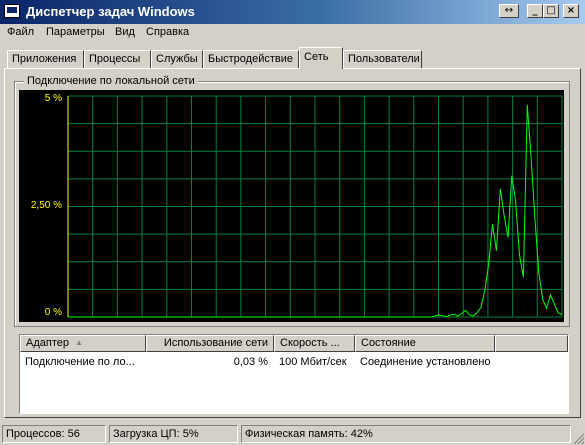 This screenshot has height=445, width=585. Describe the element at coordinates (47, 343) in the screenshot. I see `column-header-adapter-label: Адаптер` at that location.